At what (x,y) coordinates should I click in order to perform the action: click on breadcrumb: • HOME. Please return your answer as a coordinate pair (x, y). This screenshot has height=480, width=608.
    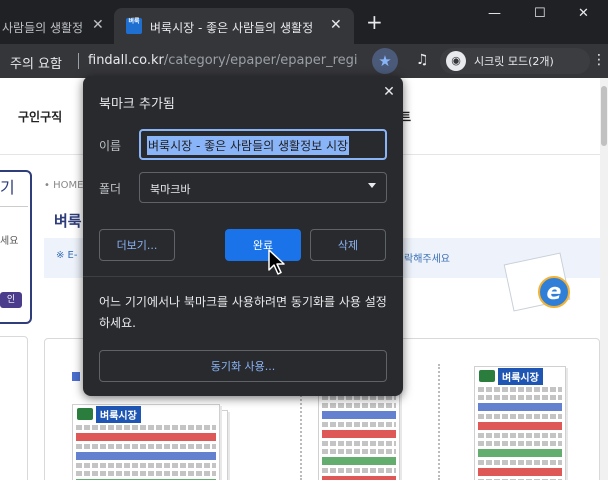
    Looking at the image, I should click on (63, 185).